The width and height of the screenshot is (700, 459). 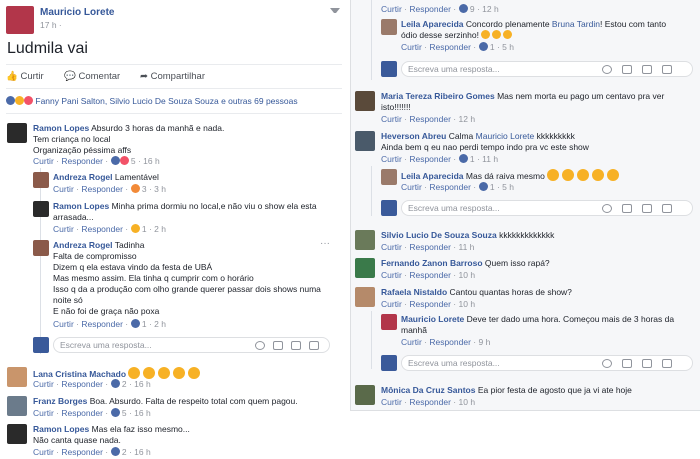 I want to click on comment-author: Heverson Abreu, so click(x=413, y=136).